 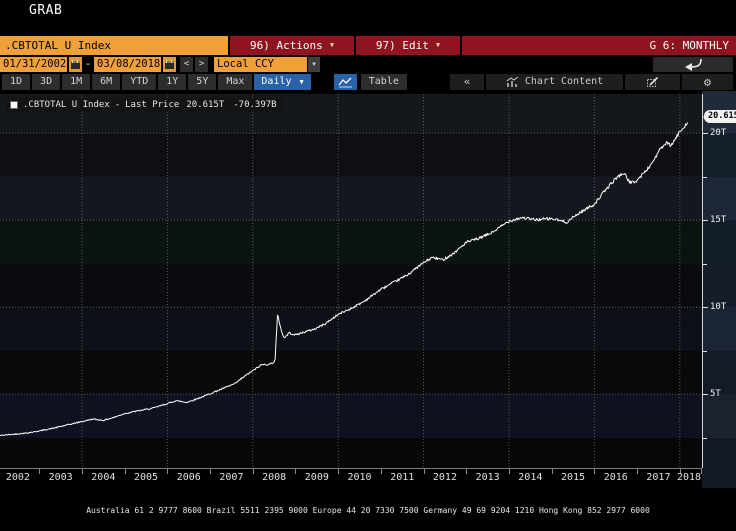 I want to click on legend-change: -70.397B, so click(x=255, y=105).